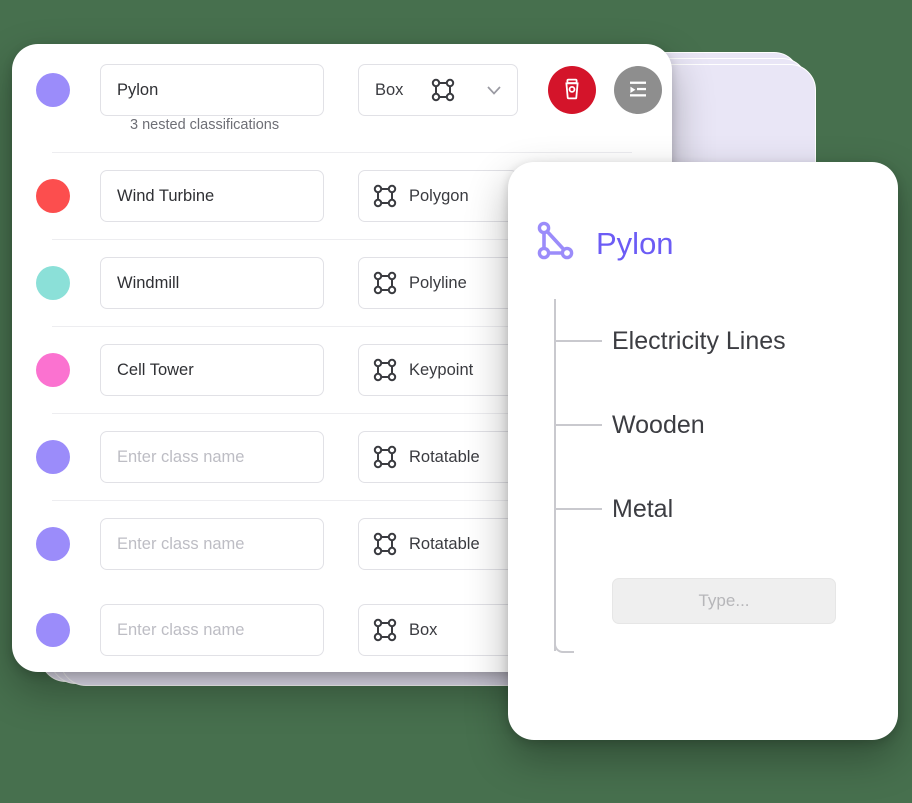 The width and height of the screenshot is (912, 803). I want to click on nest-indent-icon, so click(638, 90).